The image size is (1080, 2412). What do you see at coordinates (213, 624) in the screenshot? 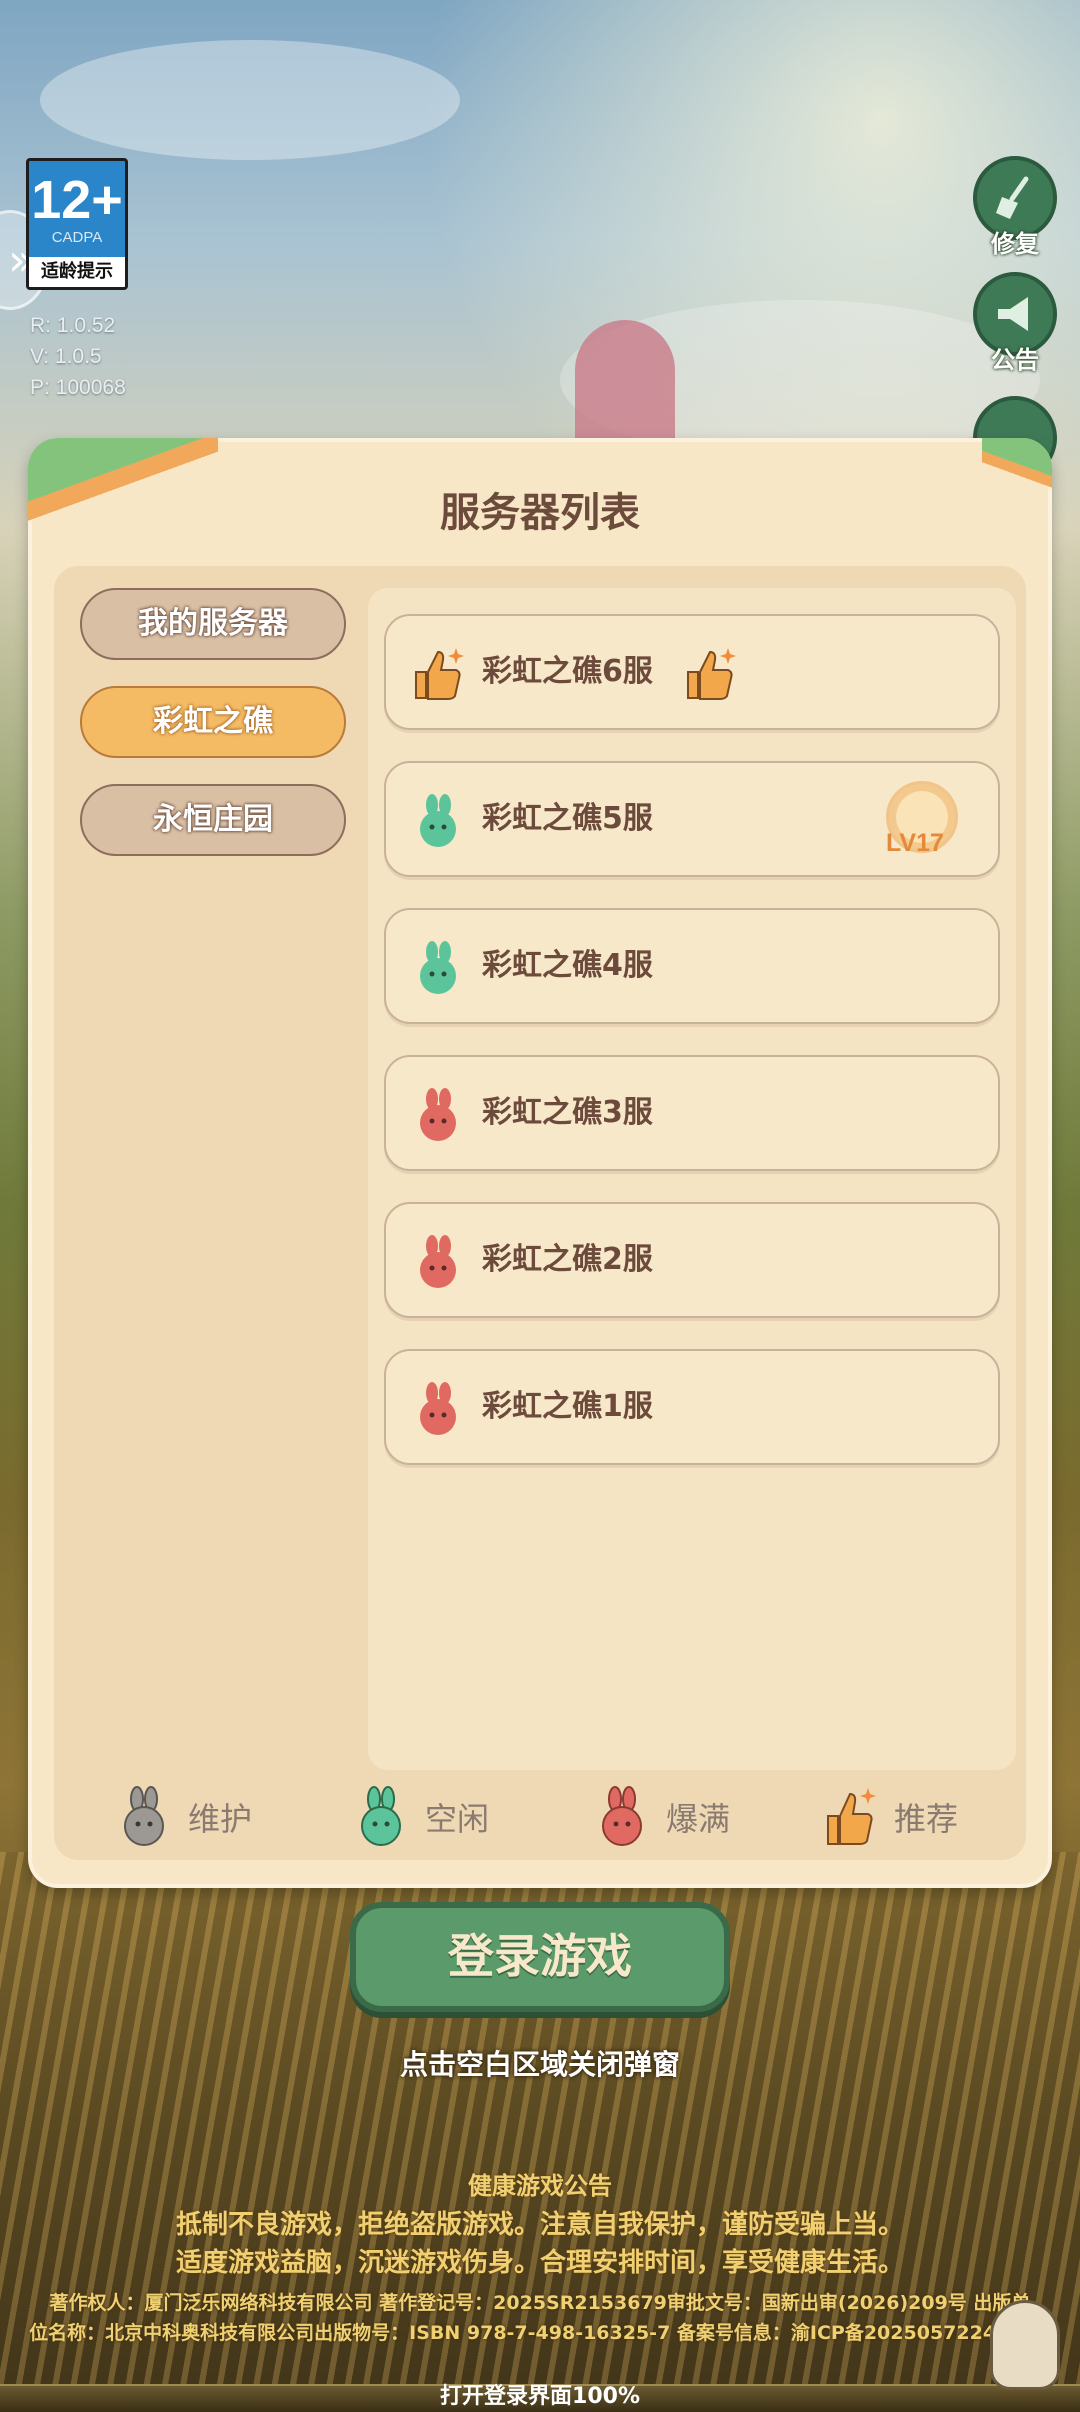
I see `tab-my-servers: 我的服务器` at bounding box center [213, 624].